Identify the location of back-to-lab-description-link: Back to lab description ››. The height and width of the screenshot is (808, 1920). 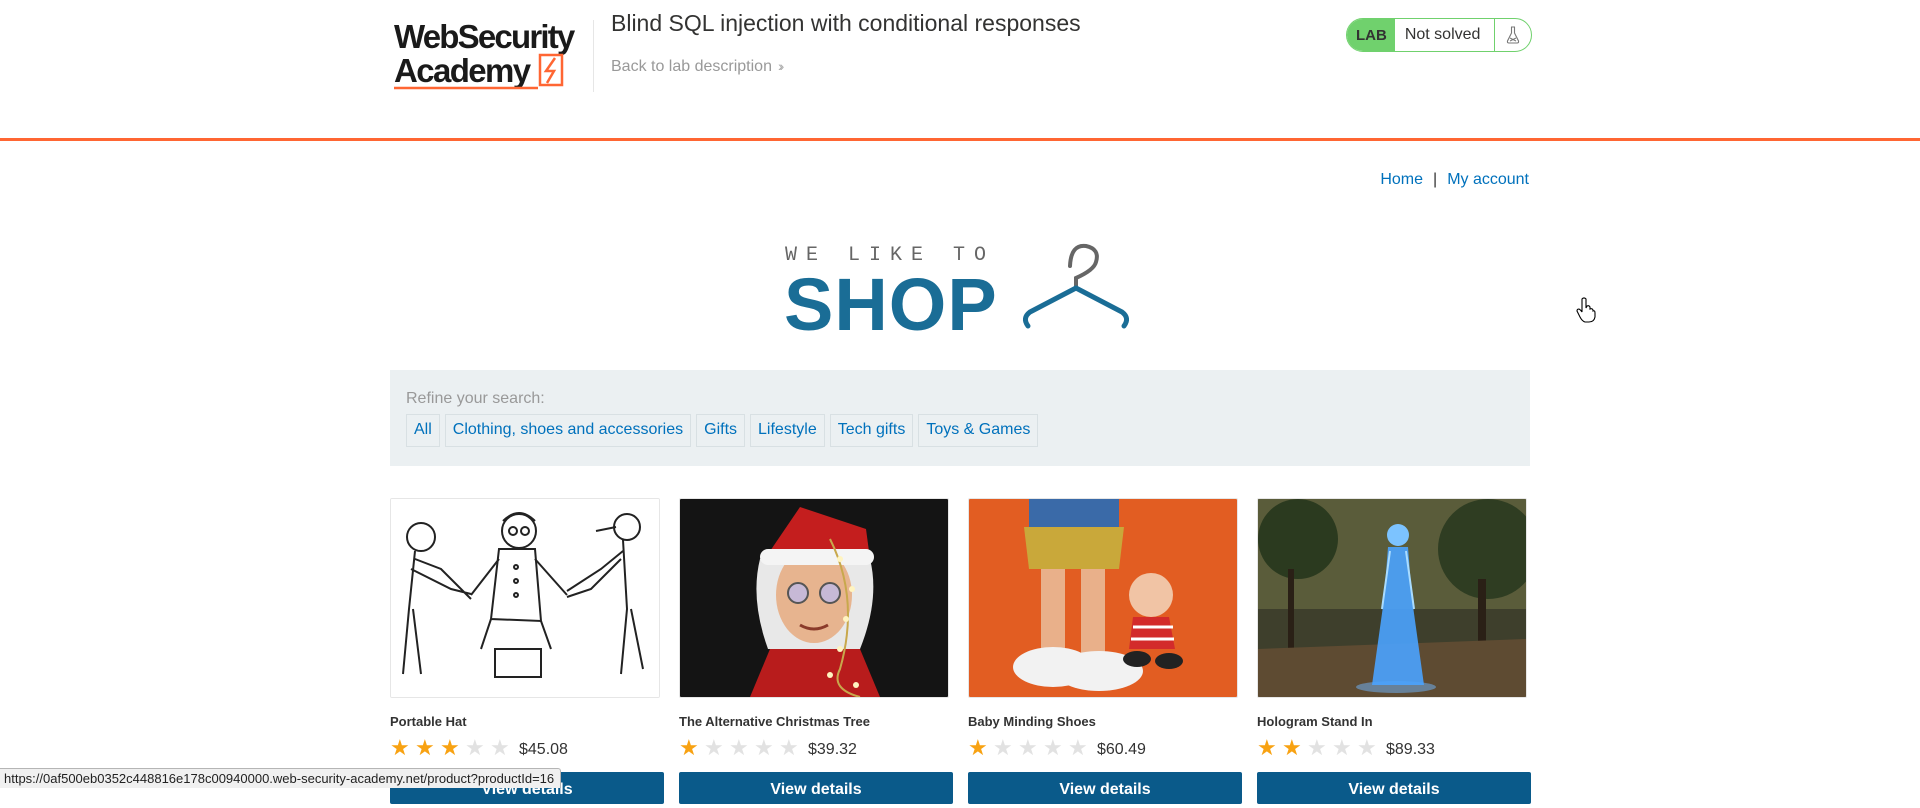
(698, 67).